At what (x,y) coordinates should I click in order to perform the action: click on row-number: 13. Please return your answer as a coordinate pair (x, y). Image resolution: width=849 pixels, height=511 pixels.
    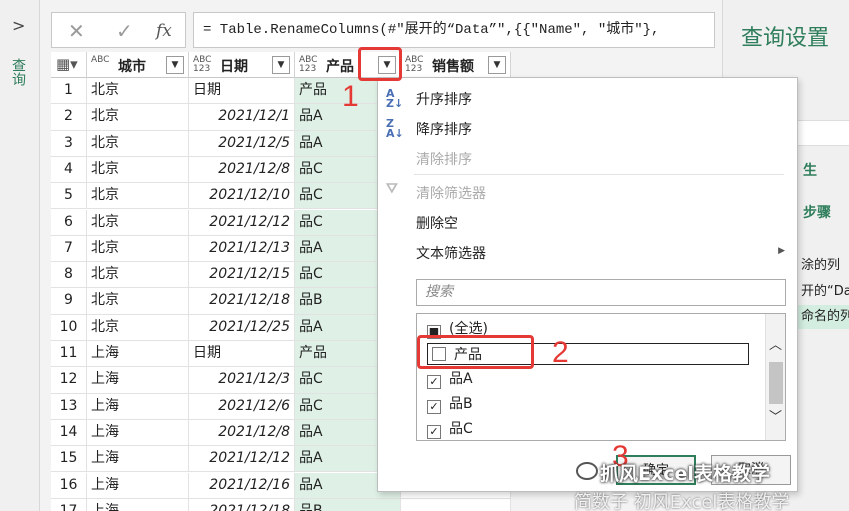
    Looking at the image, I should click on (69, 406).